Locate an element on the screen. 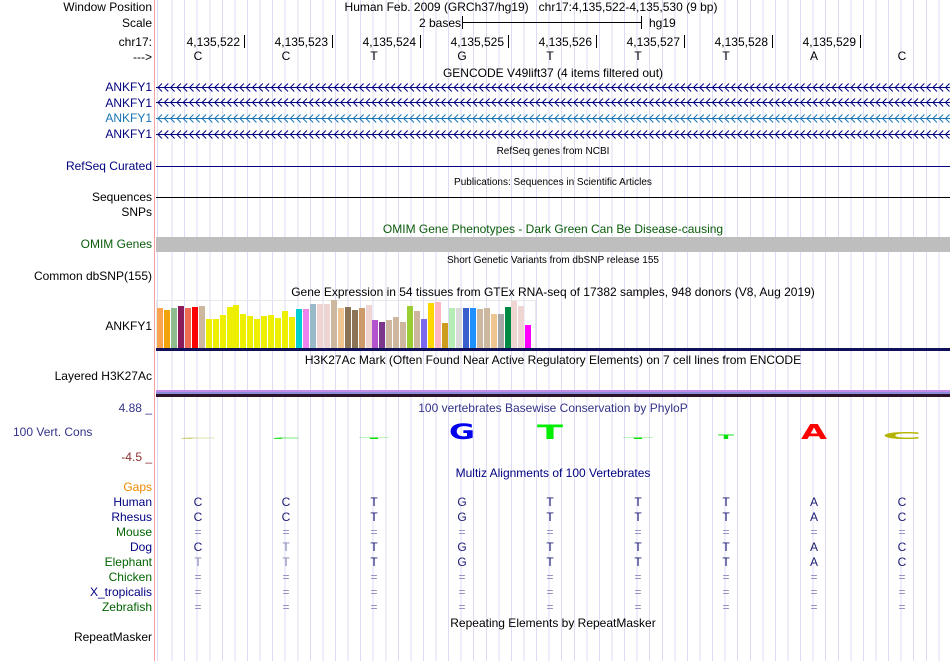 The width and height of the screenshot is (950, 661). refseq-gene-line is located at coordinates (553, 166).